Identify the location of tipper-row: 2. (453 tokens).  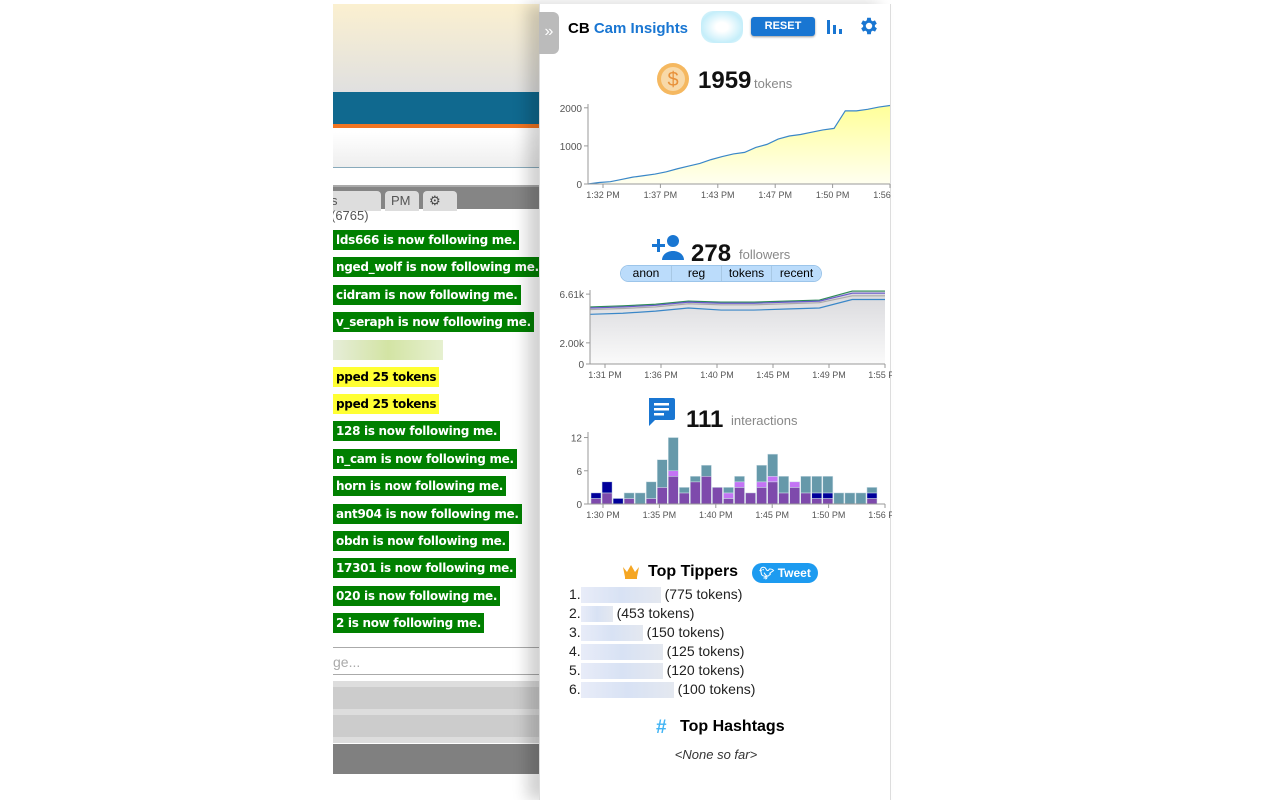
(662, 613).